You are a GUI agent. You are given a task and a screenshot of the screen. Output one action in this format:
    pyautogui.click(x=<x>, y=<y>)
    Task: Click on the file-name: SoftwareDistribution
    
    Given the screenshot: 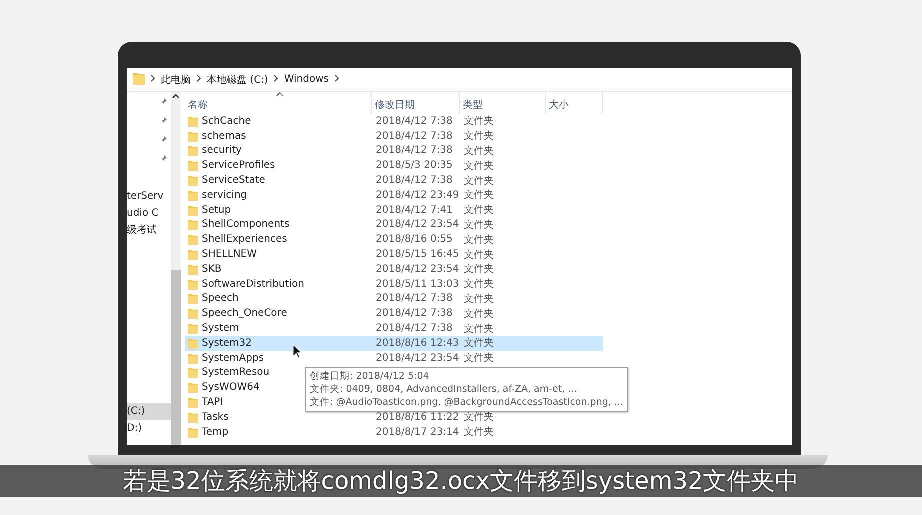 What is the action you would take?
    pyautogui.click(x=253, y=284)
    